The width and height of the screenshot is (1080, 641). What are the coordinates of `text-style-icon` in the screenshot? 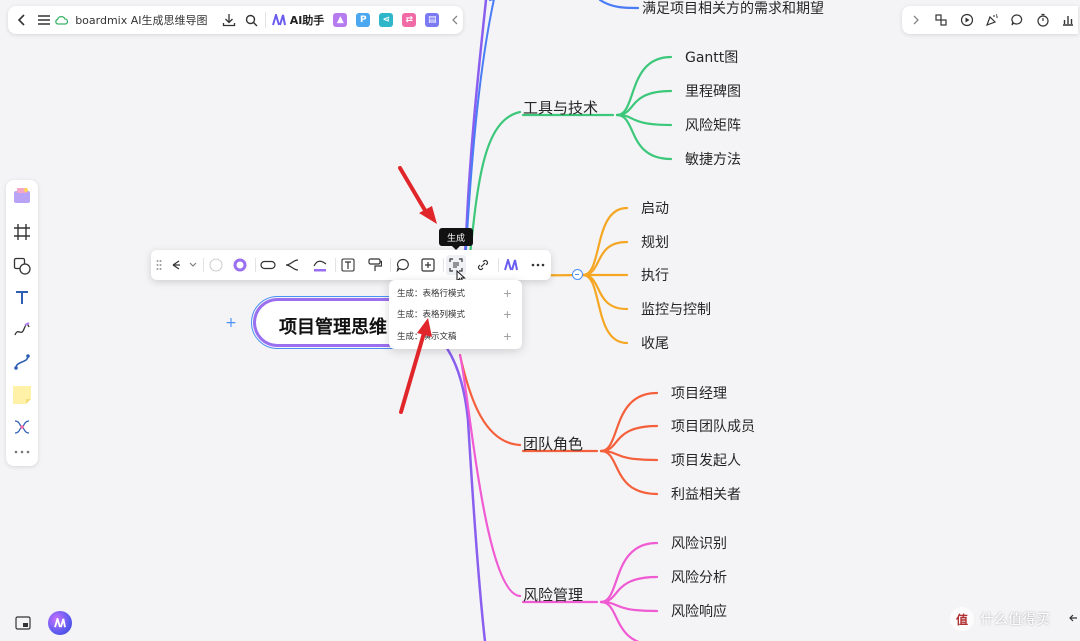 It's located at (348, 265).